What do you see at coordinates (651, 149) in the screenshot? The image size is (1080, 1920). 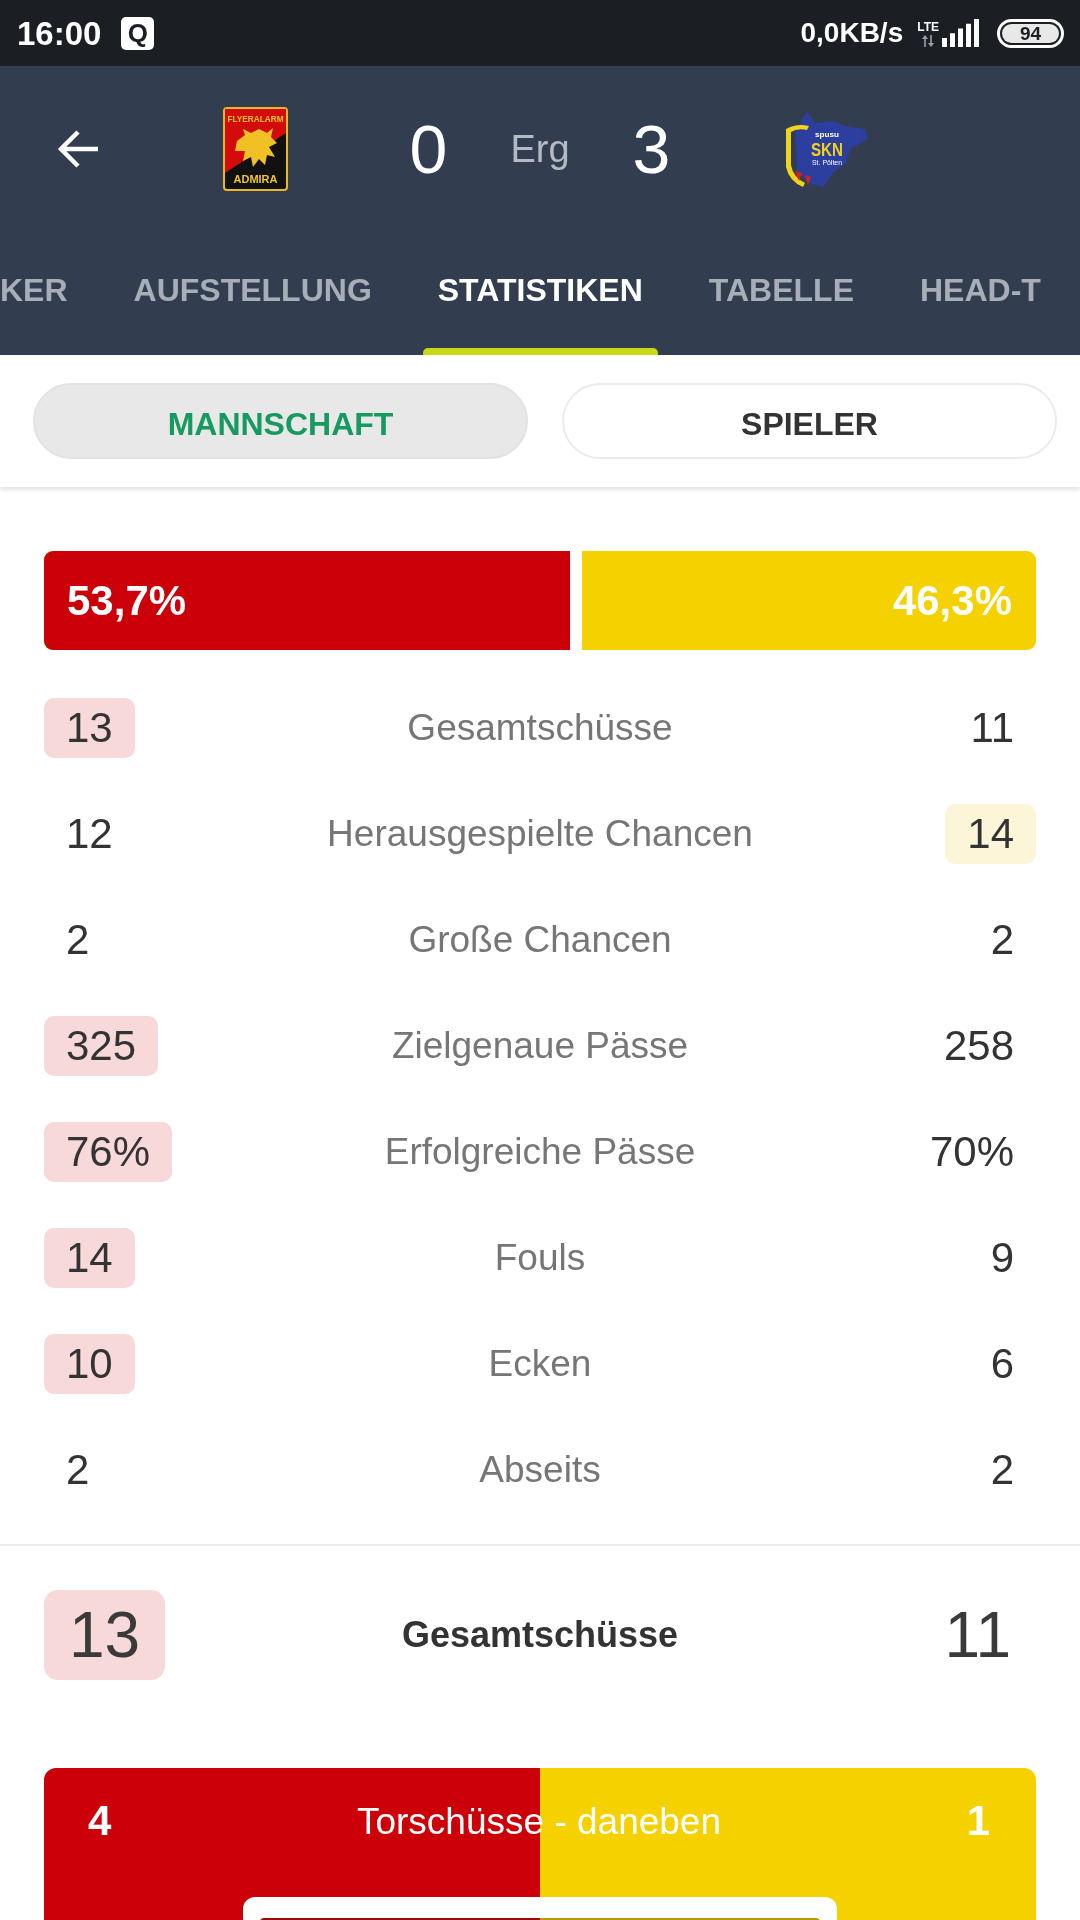 I see `away-score: 3` at bounding box center [651, 149].